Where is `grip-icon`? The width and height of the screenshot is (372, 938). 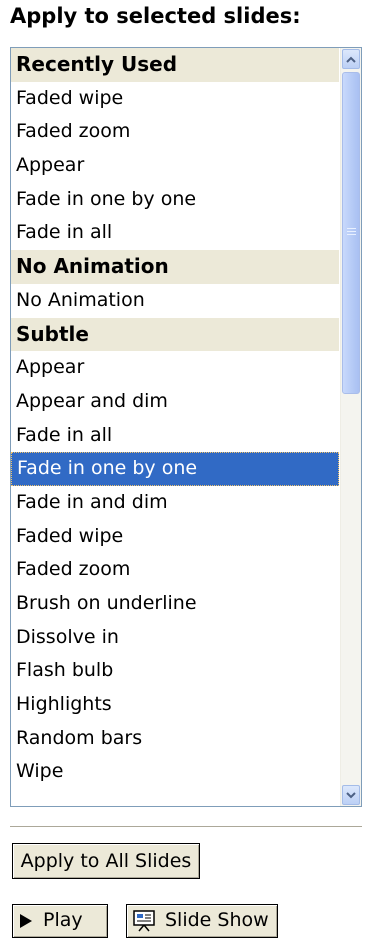 grip-icon is located at coordinates (351, 232).